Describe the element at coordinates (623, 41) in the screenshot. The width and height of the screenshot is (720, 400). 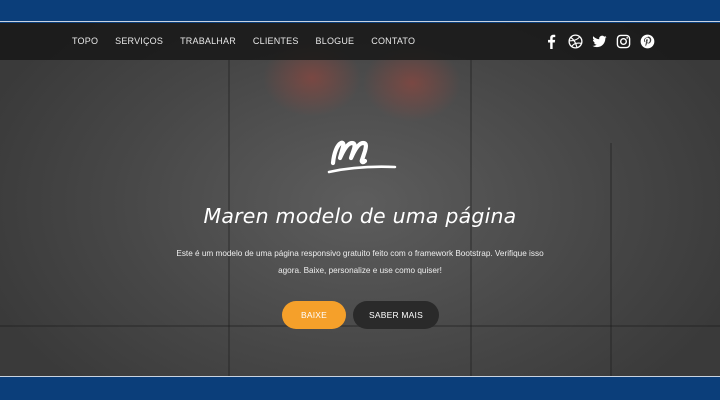
I see `instagram-icon` at that location.